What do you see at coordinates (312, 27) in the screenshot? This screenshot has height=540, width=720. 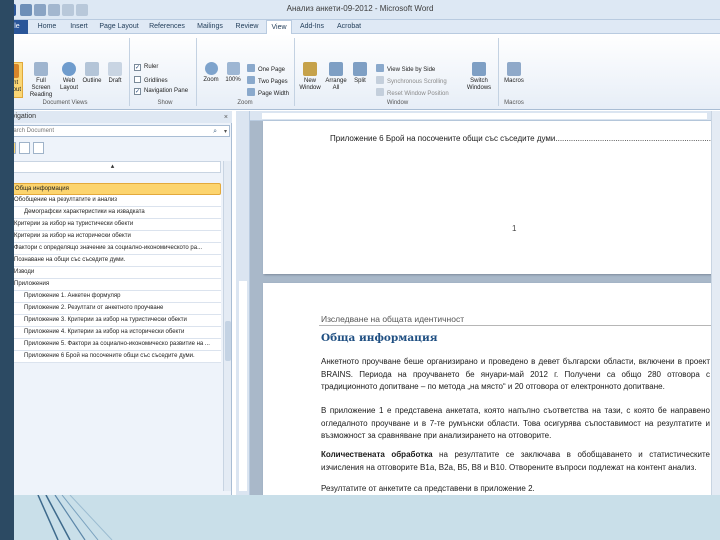 I see `tab-add-ins: Add-Ins` at bounding box center [312, 27].